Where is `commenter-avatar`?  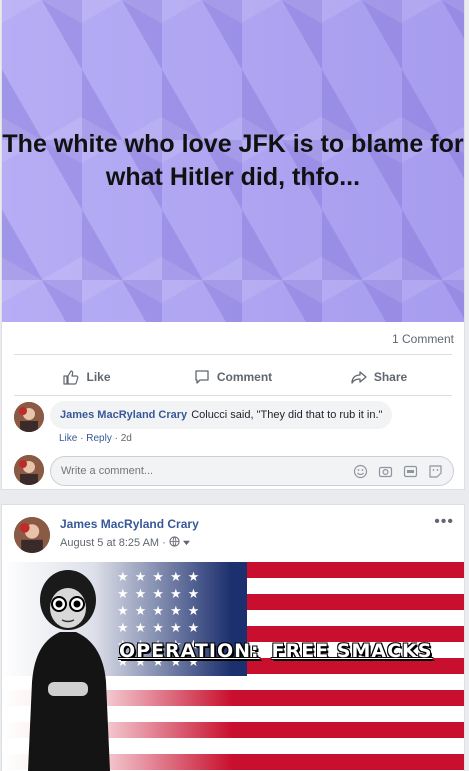 commenter-avatar is located at coordinates (29, 417).